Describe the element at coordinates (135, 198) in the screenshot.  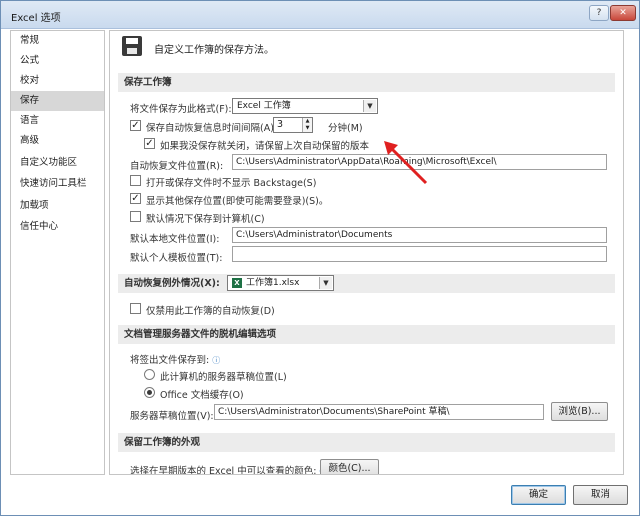
I see `show-more-locations-checkbox: ✓` at that location.